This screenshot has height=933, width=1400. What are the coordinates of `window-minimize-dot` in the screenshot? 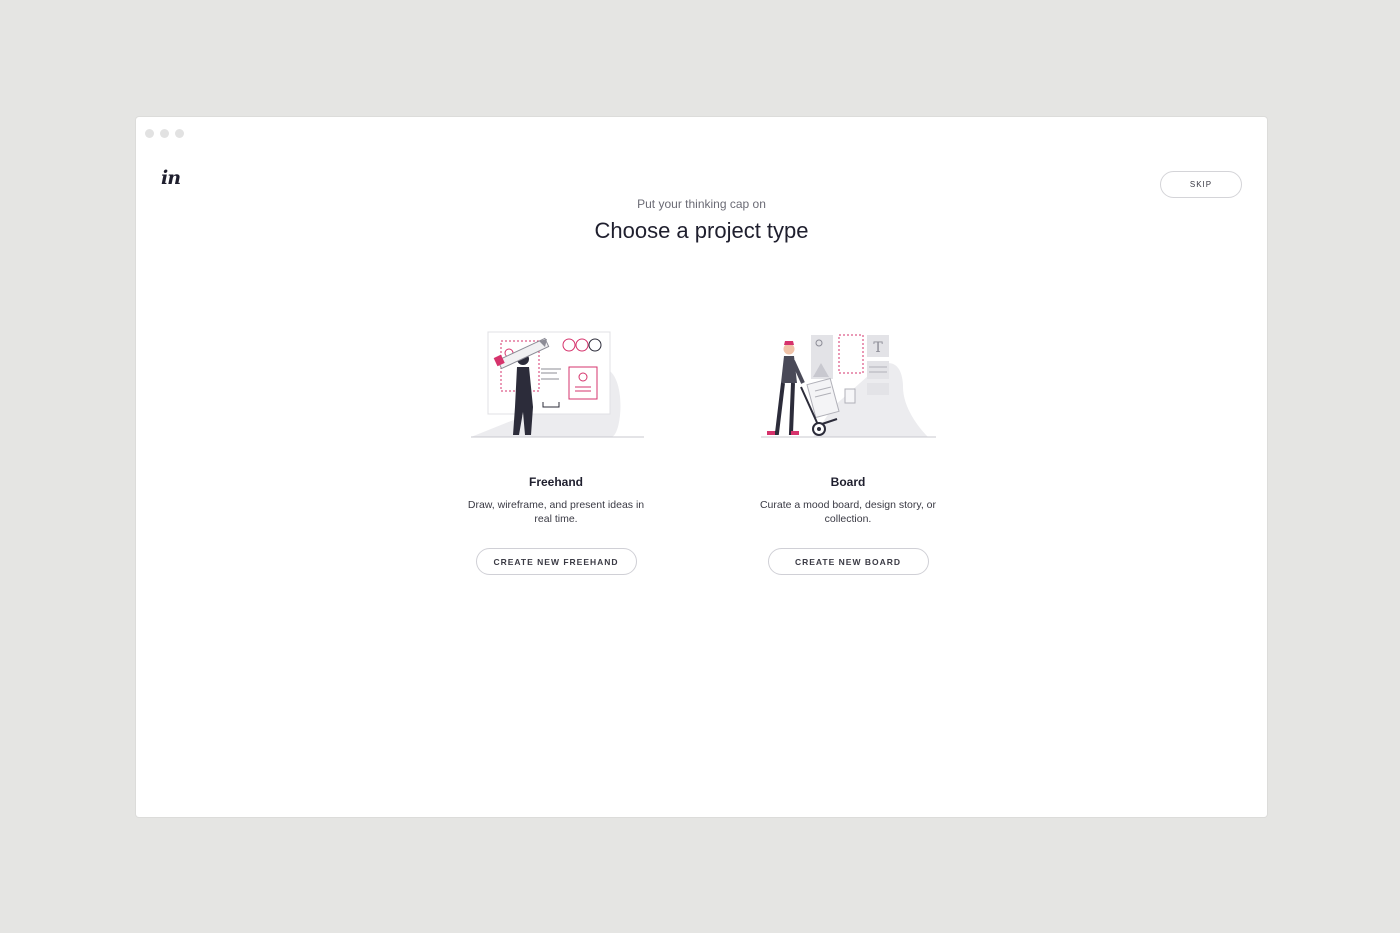 It's located at (164, 133).